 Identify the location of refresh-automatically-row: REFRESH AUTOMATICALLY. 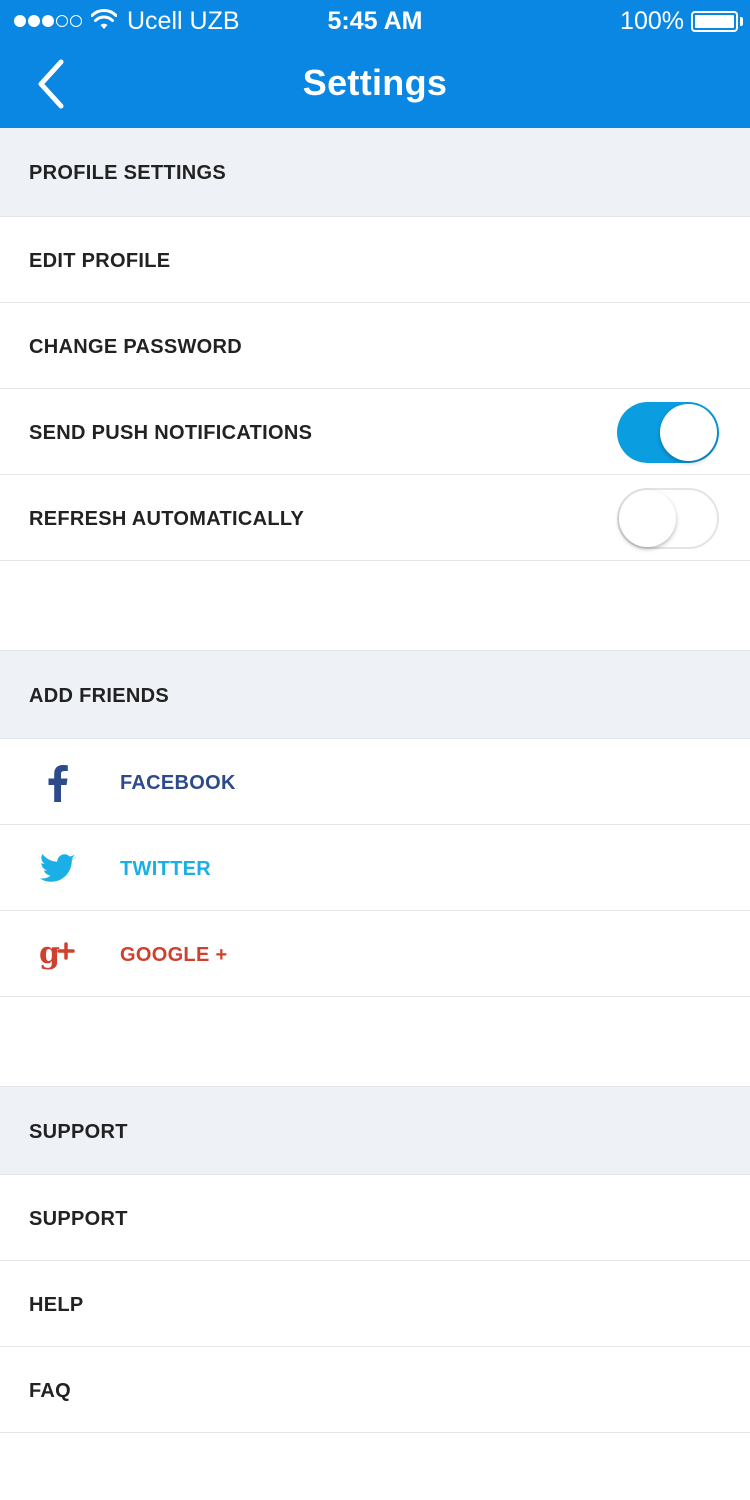
(375, 518).